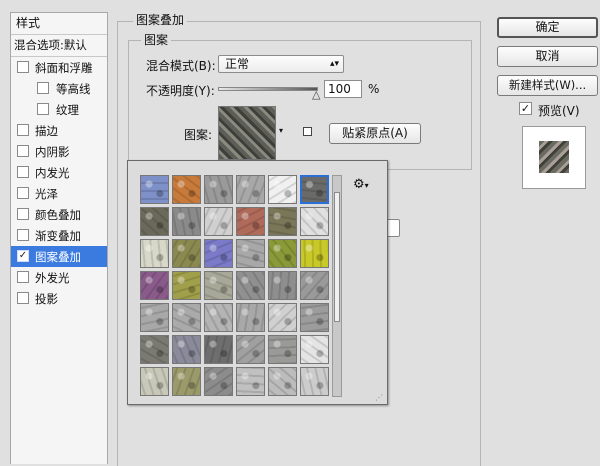 Image resolution: width=600 pixels, height=466 pixels. I want to click on style-item: 内阴影, so click(59, 151).